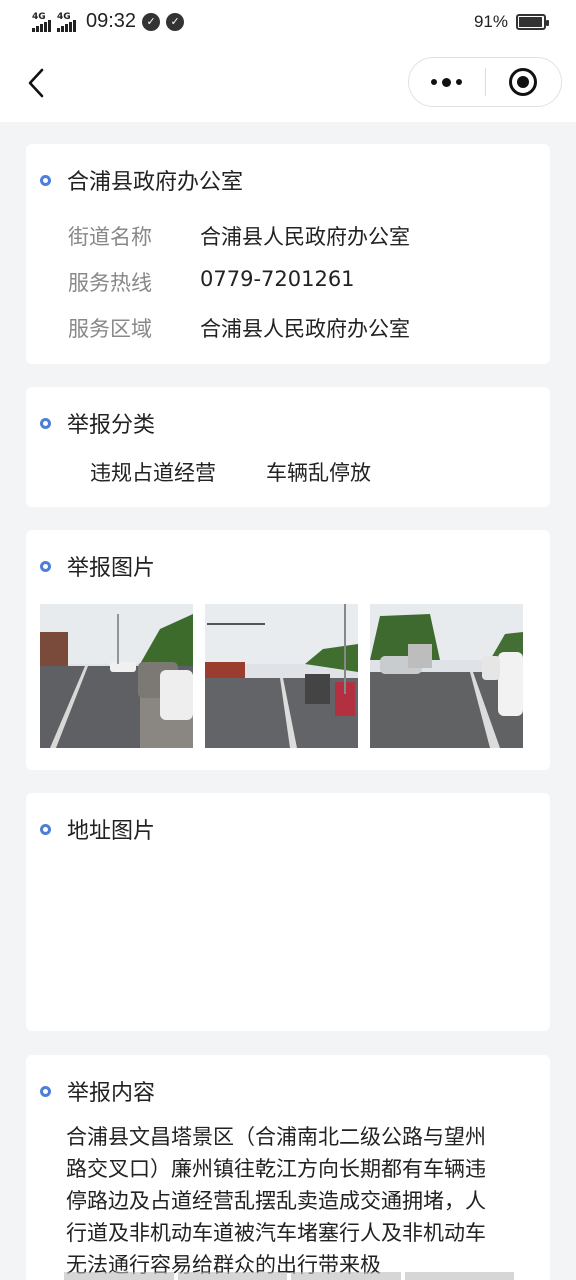 Image resolution: width=576 pixels, height=1280 pixels. I want to click on signal-1-label: 4G, so click(39, 16).